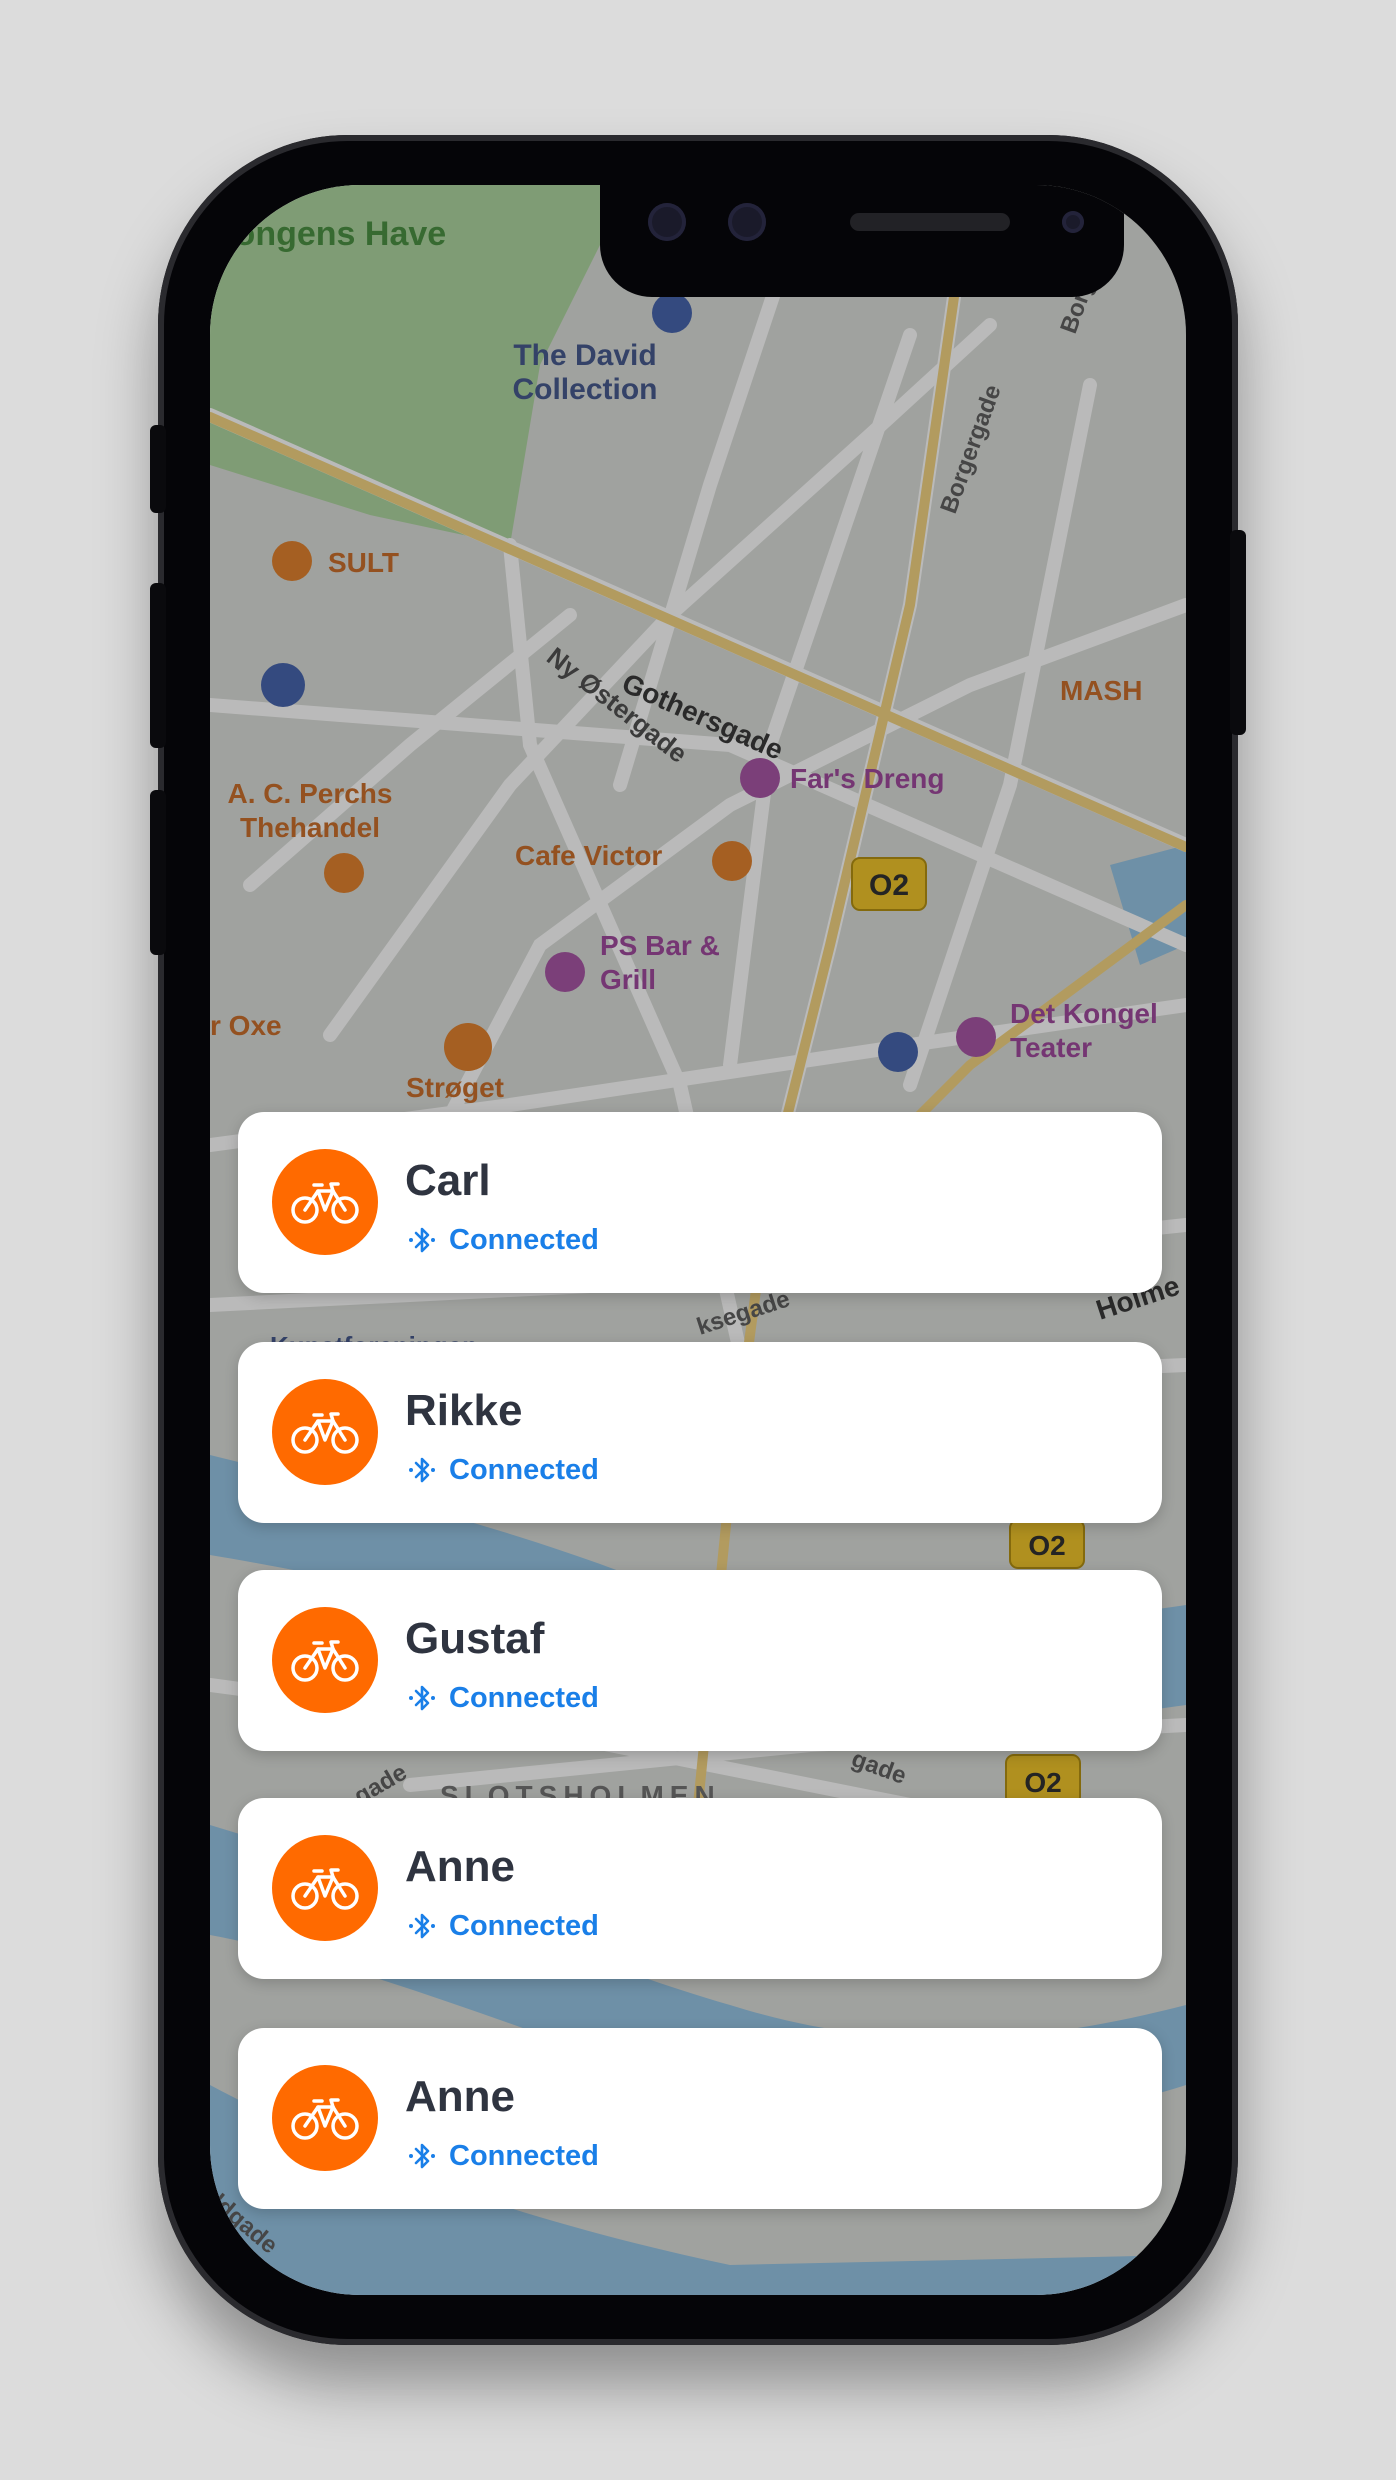  I want to click on front-camera-icon, so click(667, 222).